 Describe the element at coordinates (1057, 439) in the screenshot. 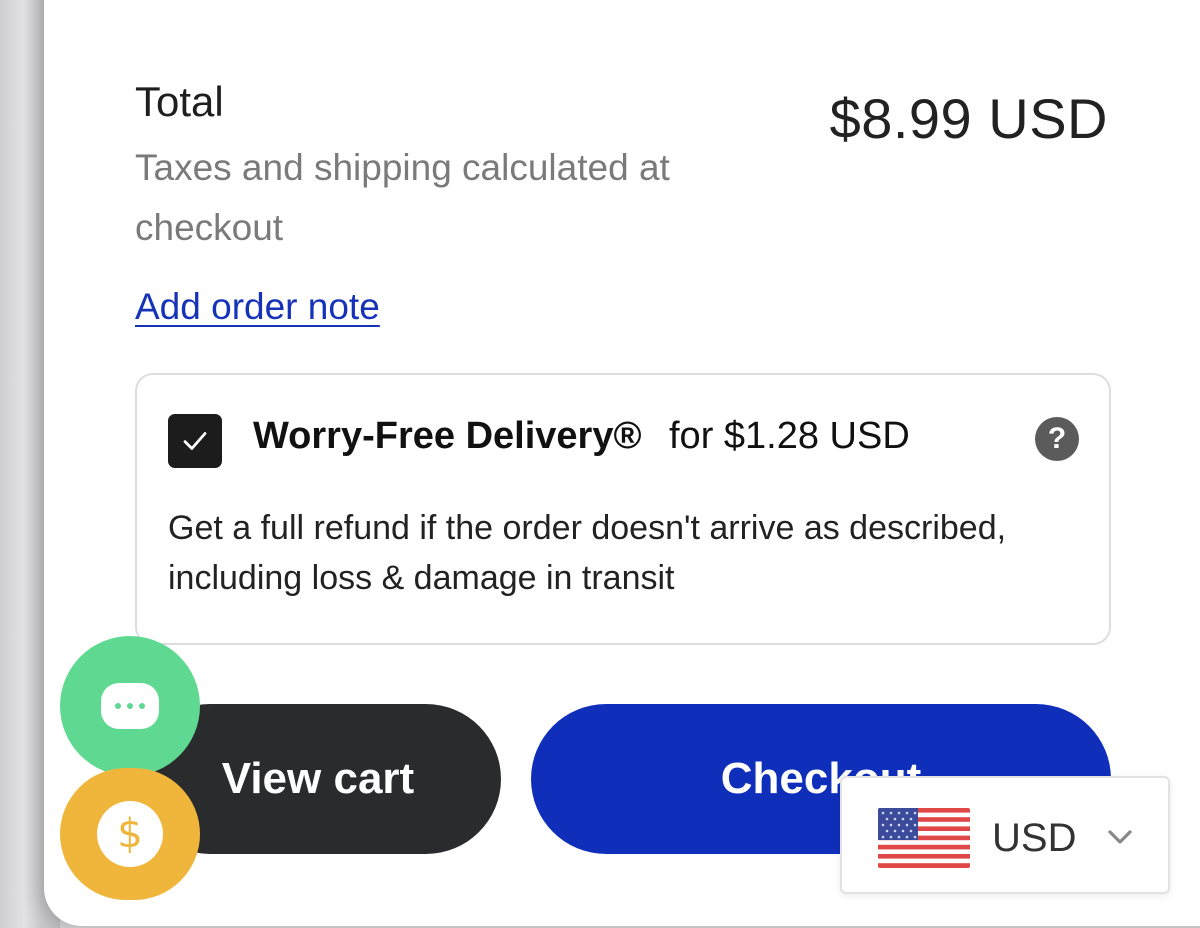

I see `question-circle-icon: ?` at that location.